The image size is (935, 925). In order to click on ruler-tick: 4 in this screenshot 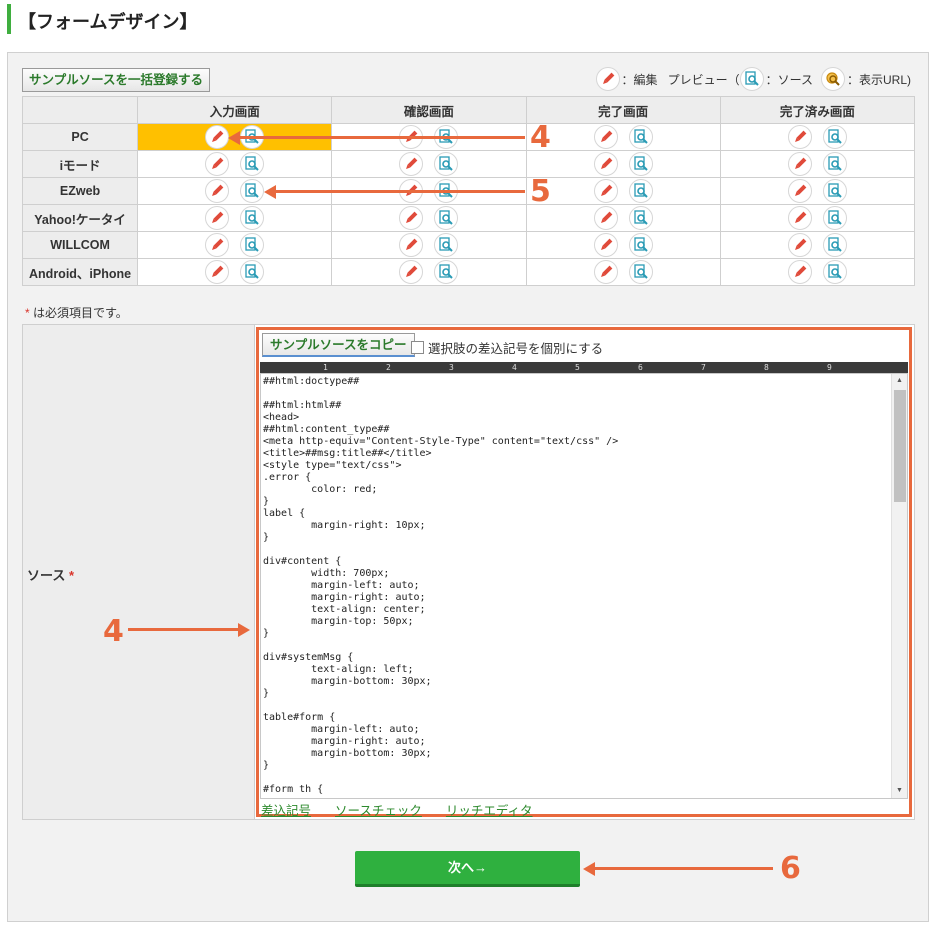, I will do `click(514, 367)`.